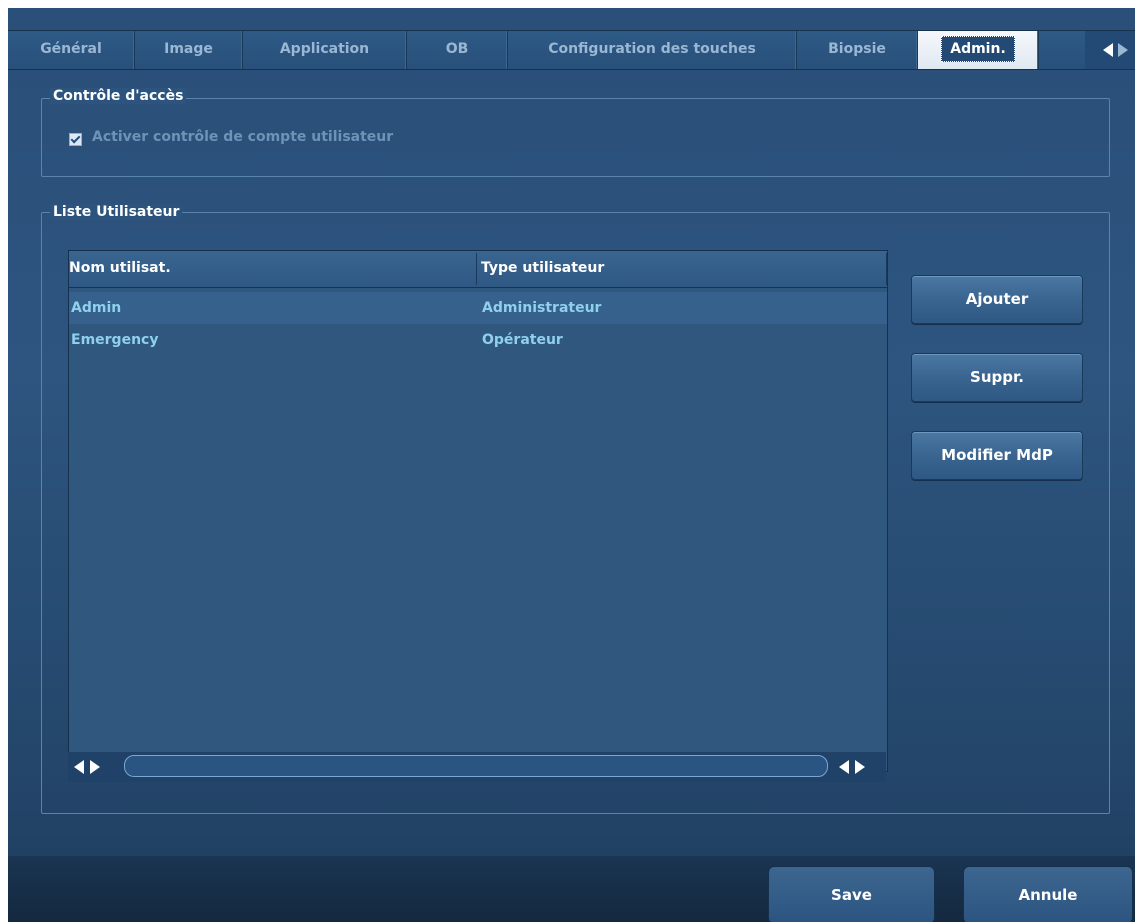 The height and width of the screenshot is (922, 1135). Describe the element at coordinates (116, 212) in the screenshot. I see `user-list-title: Liste Utilisateur` at that location.